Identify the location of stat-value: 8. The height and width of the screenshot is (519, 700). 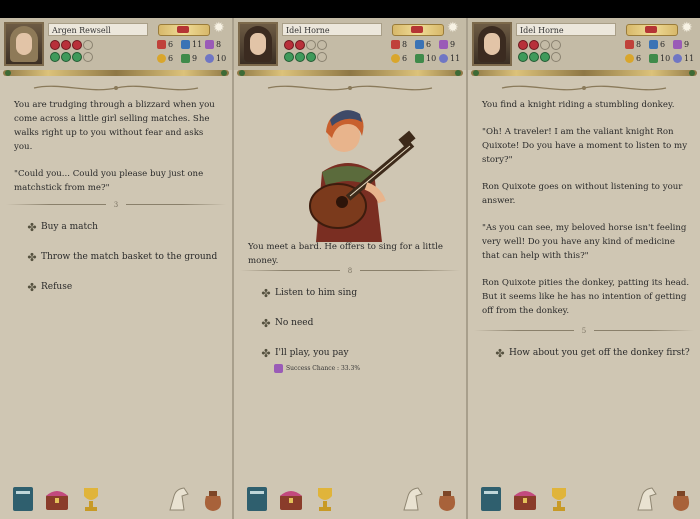
(639, 44).